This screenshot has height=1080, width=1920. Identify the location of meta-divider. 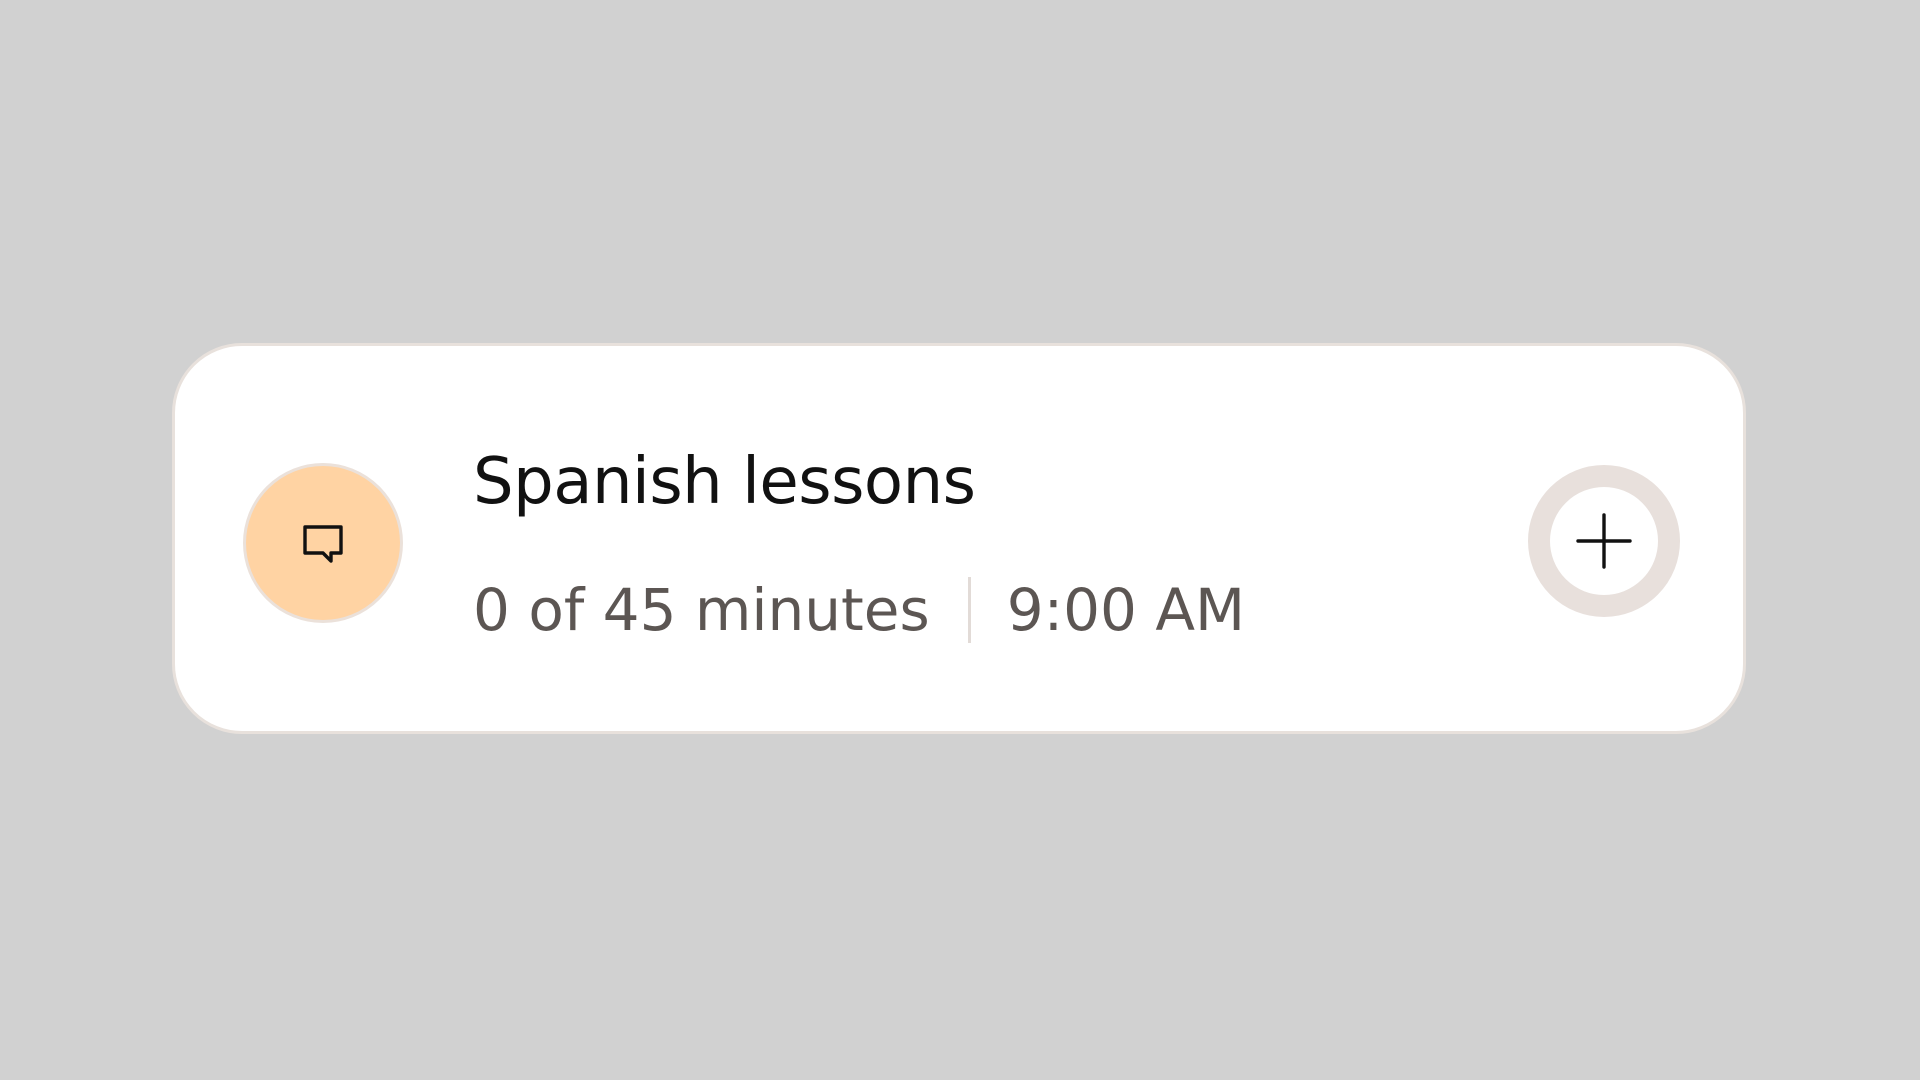
(969, 610).